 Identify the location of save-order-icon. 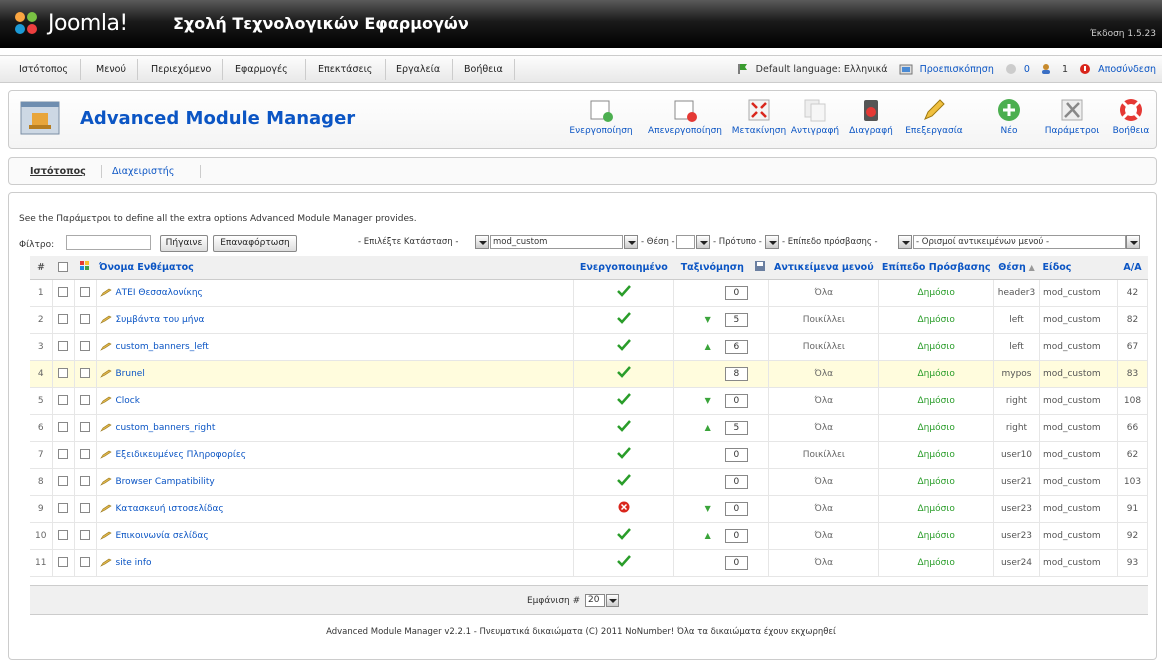
(760, 266).